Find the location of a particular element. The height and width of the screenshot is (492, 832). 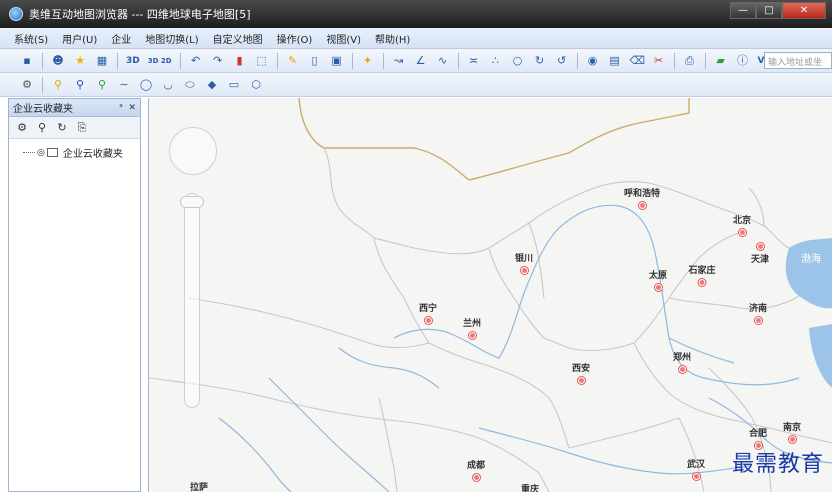

menu-enterprise: 企业 is located at coordinates (121, 38).